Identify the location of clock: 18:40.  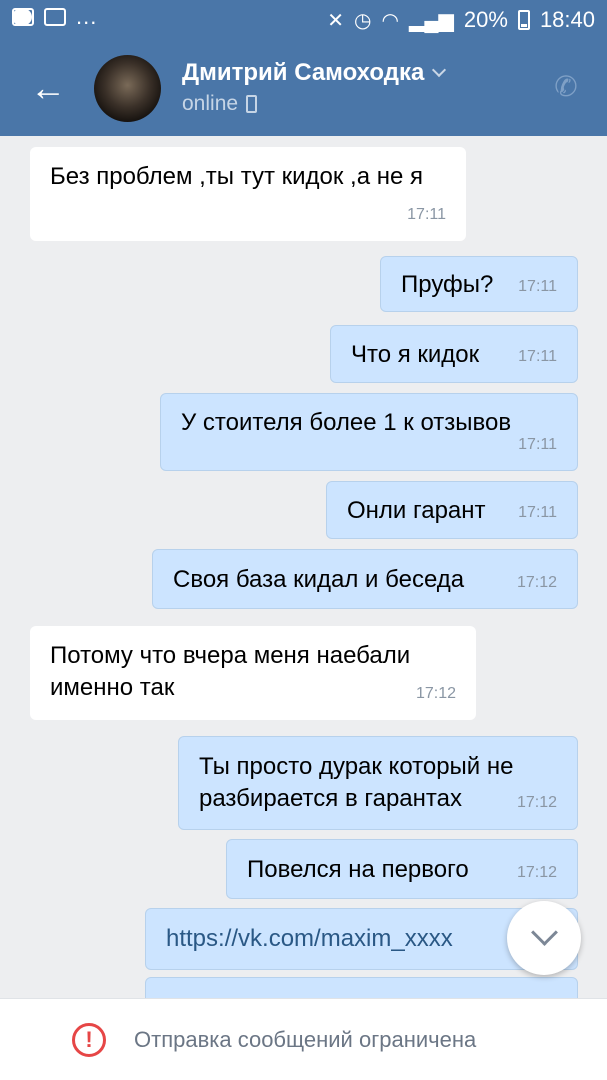
(567, 19).